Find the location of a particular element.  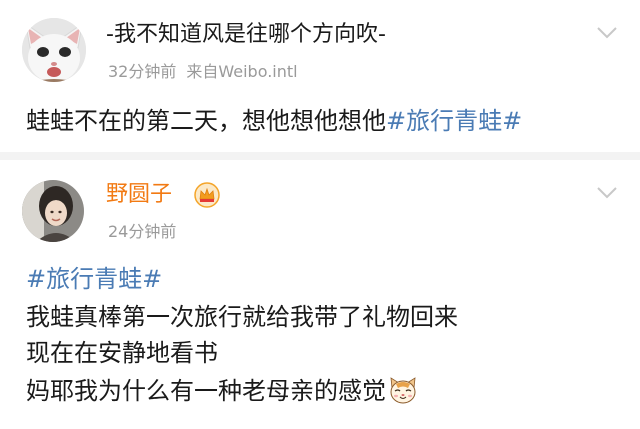

author-name: 野圆子 is located at coordinates (139, 195).